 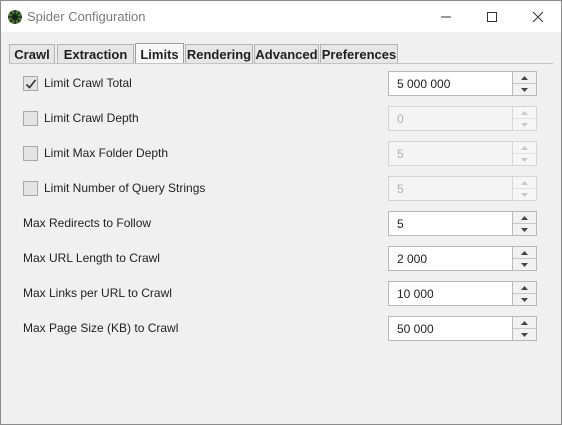 What do you see at coordinates (450, 153) in the screenshot?
I see `limit-max-folder-depth-input: 5` at bounding box center [450, 153].